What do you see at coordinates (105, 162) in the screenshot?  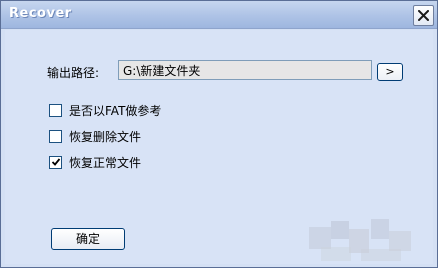 I see `recover-normal-label: 恢复正常文件` at bounding box center [105, 162].